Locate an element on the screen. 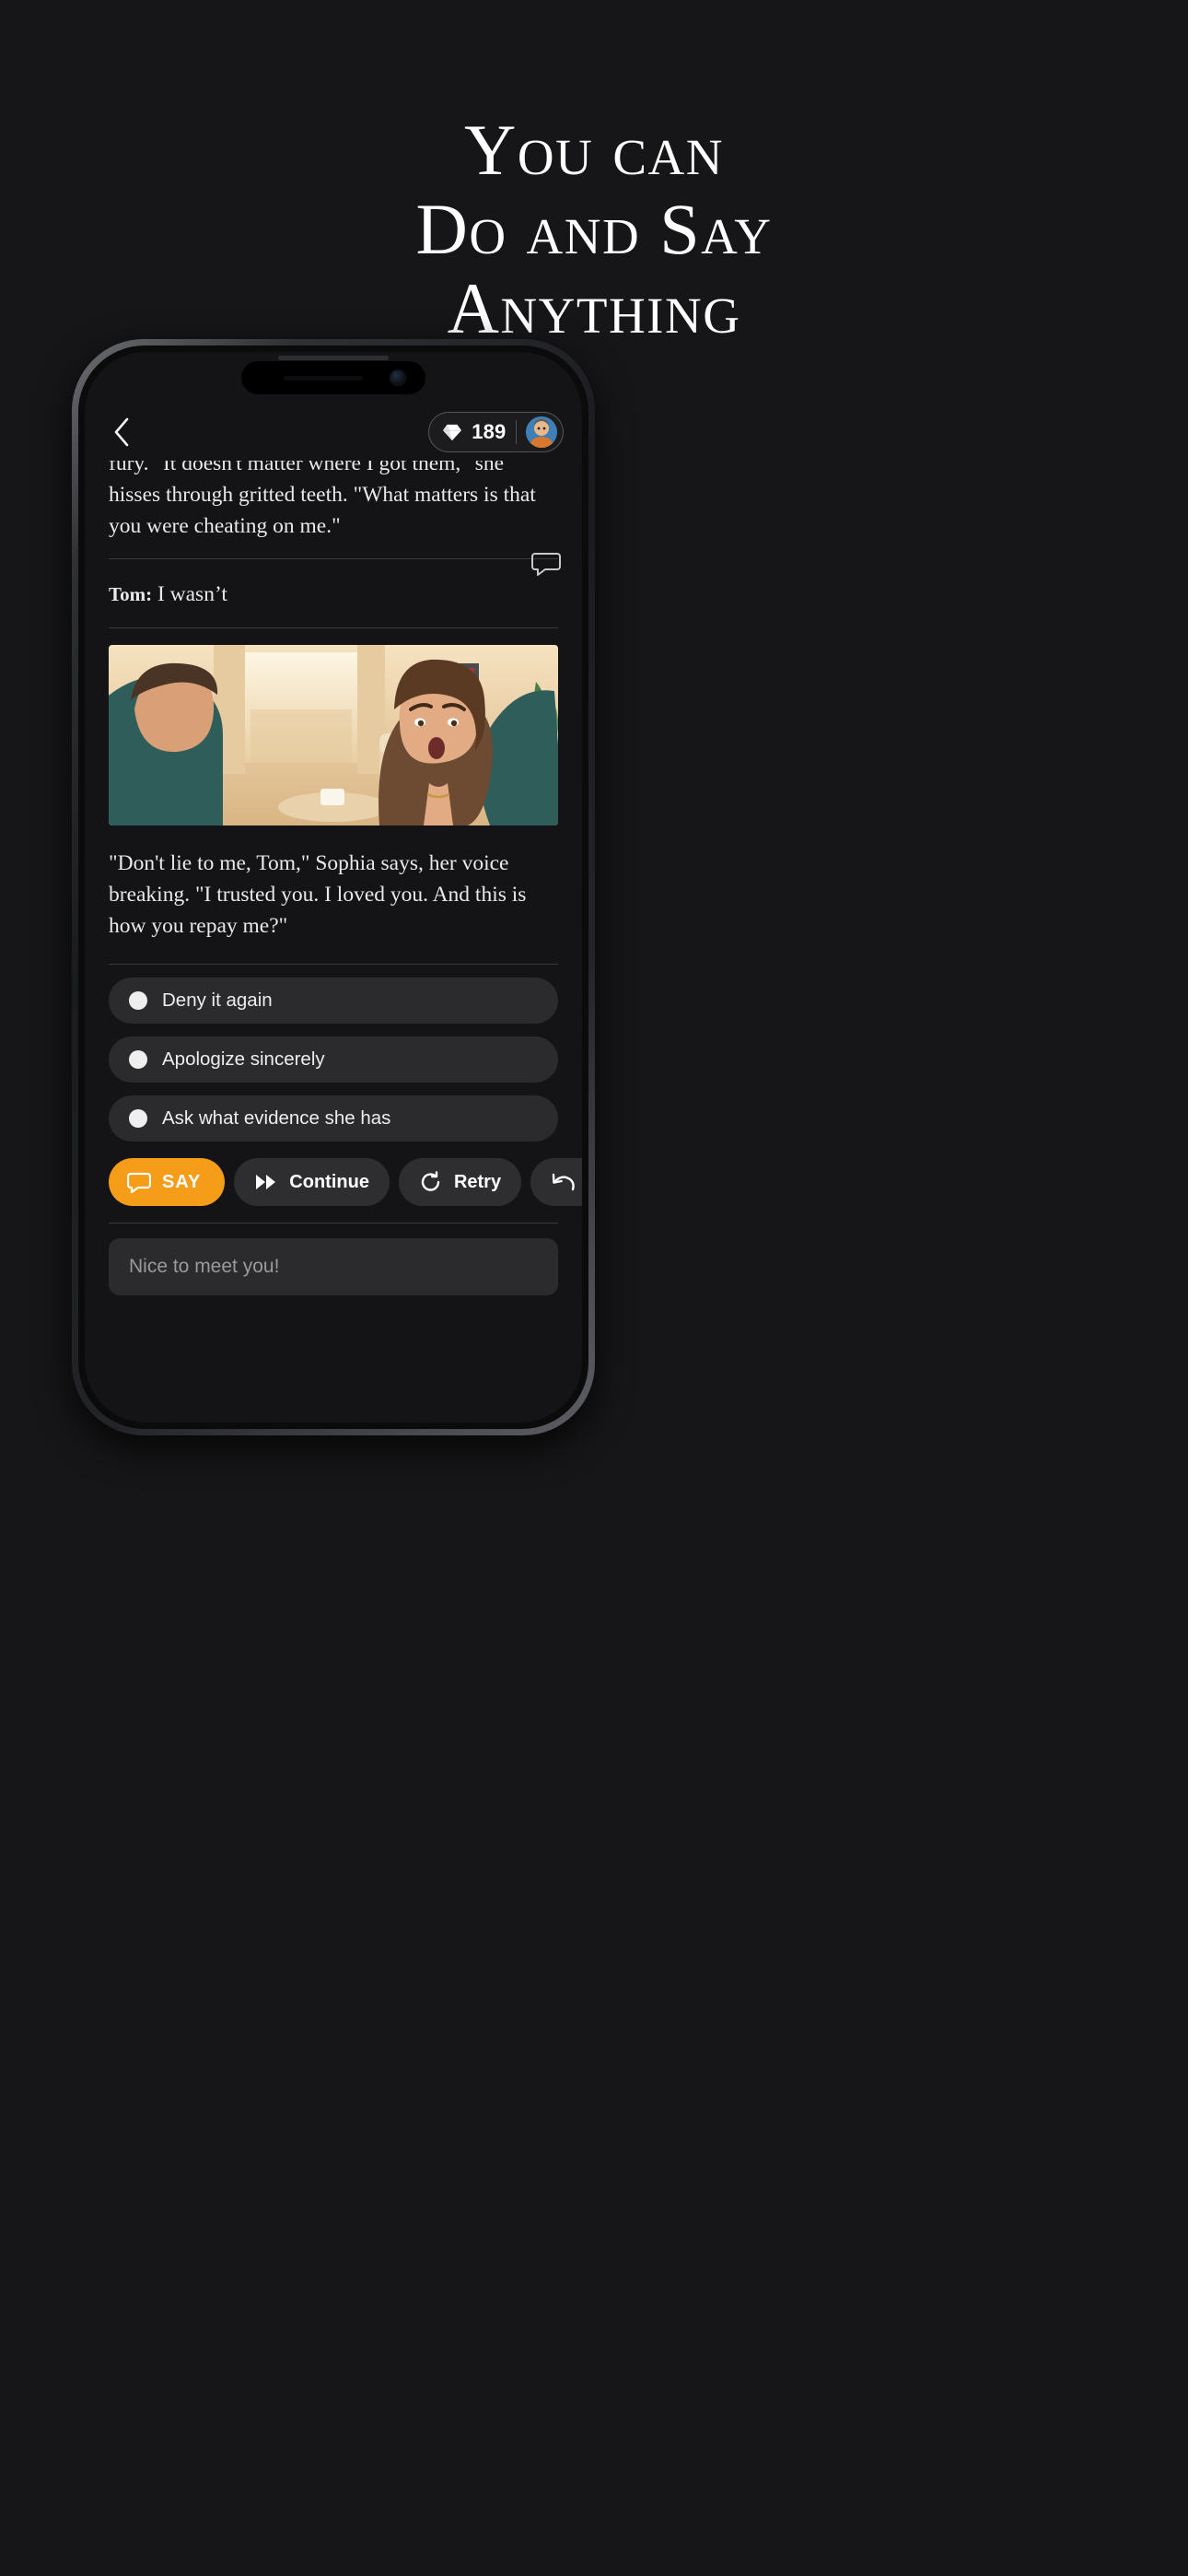 Image resolution: width=1188 pixels, height=2576 pixels. promo-headline: You can Do and Say Anything is located at coordinates (594, 229).